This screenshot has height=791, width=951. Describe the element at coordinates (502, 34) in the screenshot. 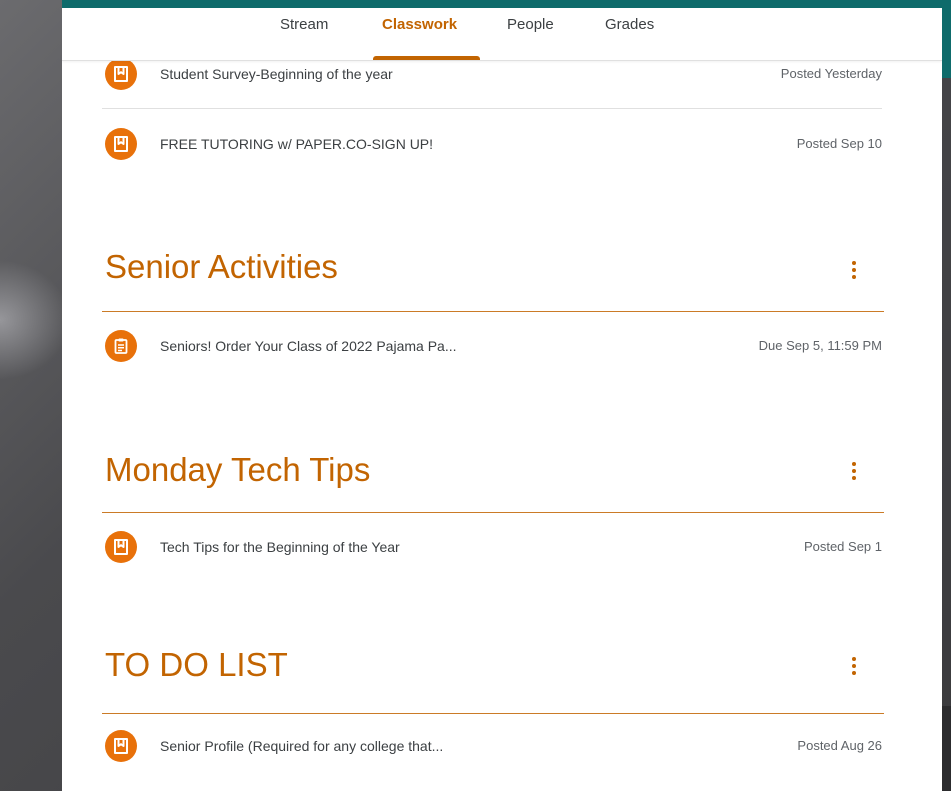

I see `tab-bar: Stream Classwork People Grades` at that location.